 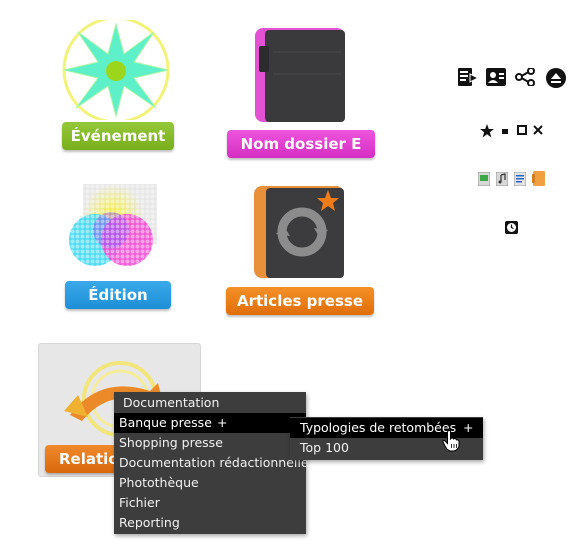 I want to click on export-list-icon, so click(x=468, y=77).